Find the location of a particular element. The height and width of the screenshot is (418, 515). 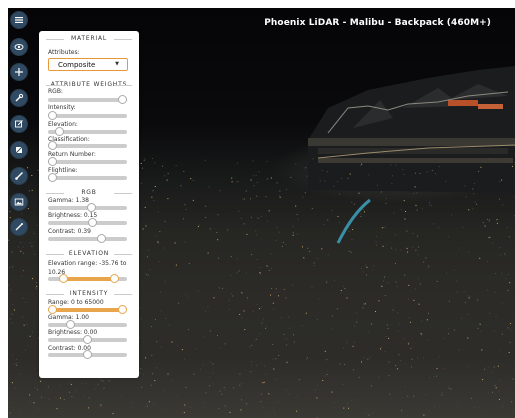

brush-icon is located at coordinates (19, 176).